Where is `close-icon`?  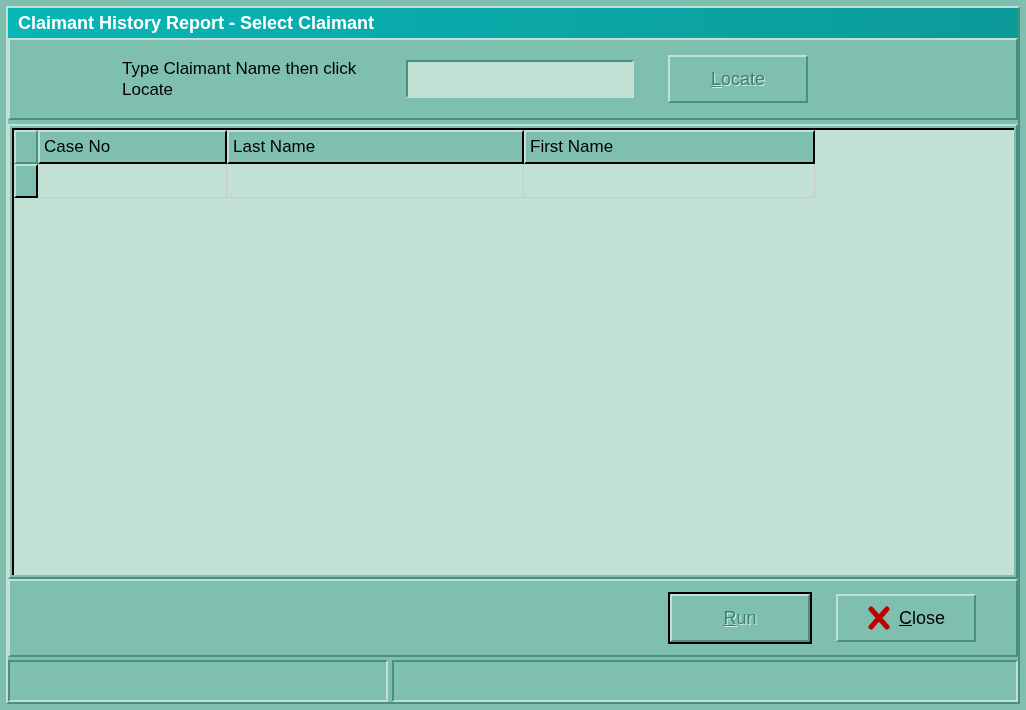
close-icon is located at coordinates (879, 618).